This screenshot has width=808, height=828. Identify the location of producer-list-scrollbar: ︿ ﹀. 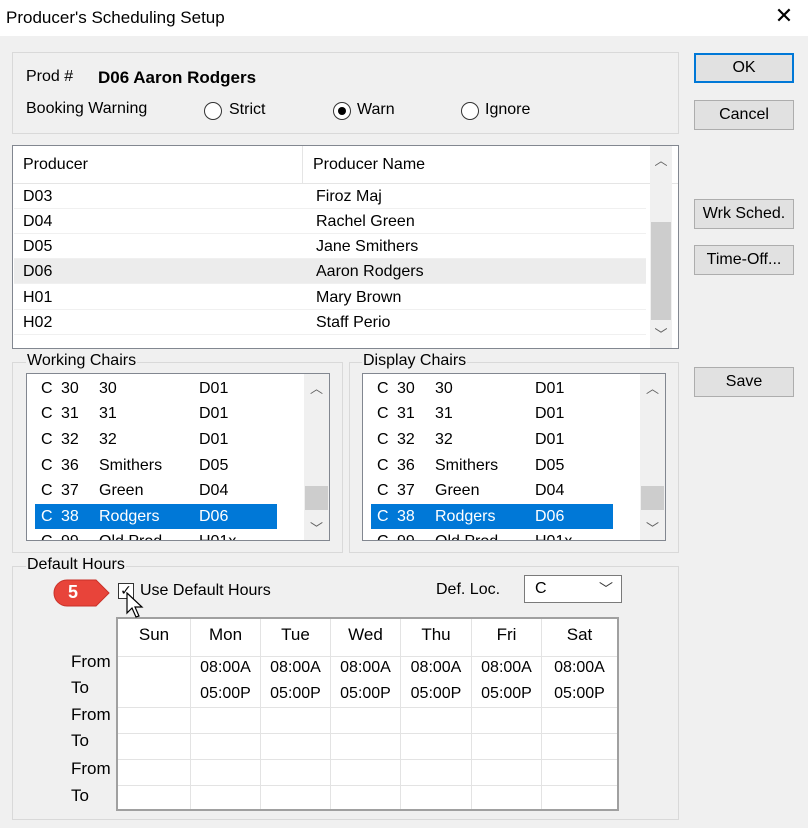
(661, 247).